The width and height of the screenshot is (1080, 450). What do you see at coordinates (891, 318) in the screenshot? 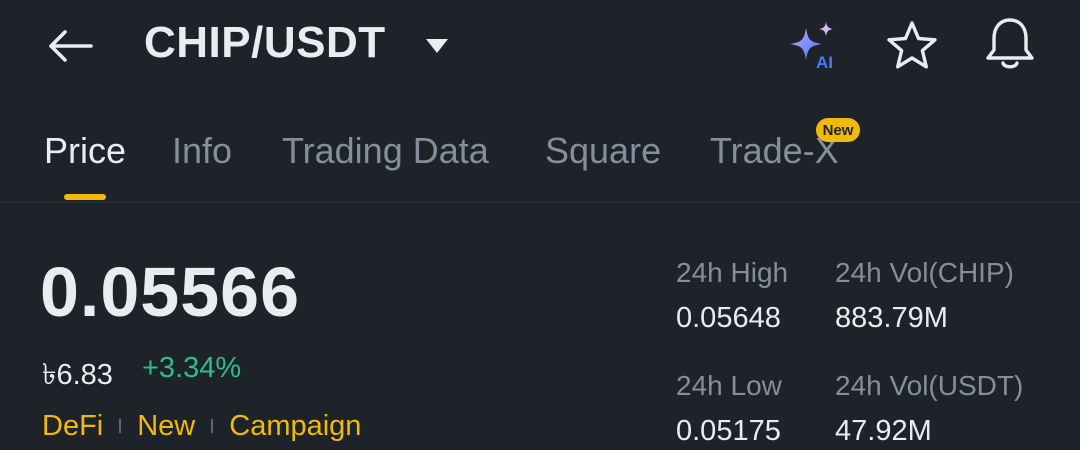
I see `stat-24h-vol-base-value: 883.79M` at bounding box center [891, 318].